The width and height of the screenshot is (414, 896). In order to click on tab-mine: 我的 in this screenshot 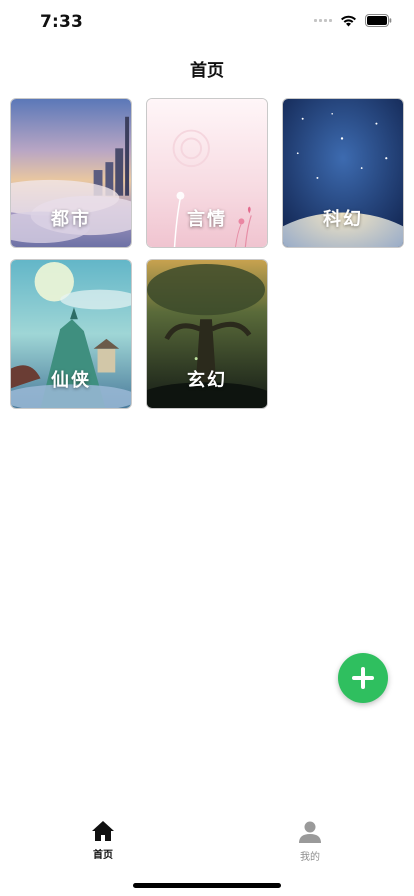, I will do `click(310, 841)`.